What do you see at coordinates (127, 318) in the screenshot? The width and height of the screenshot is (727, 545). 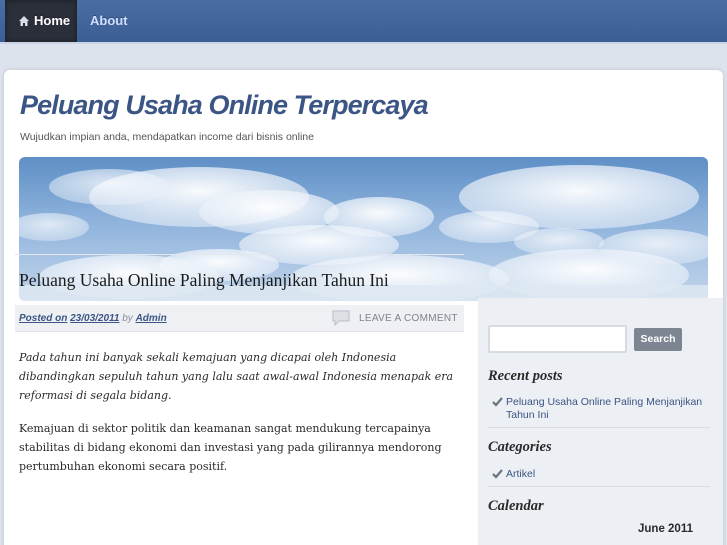 I see `by-text: by` at bounding box center [127, 318].